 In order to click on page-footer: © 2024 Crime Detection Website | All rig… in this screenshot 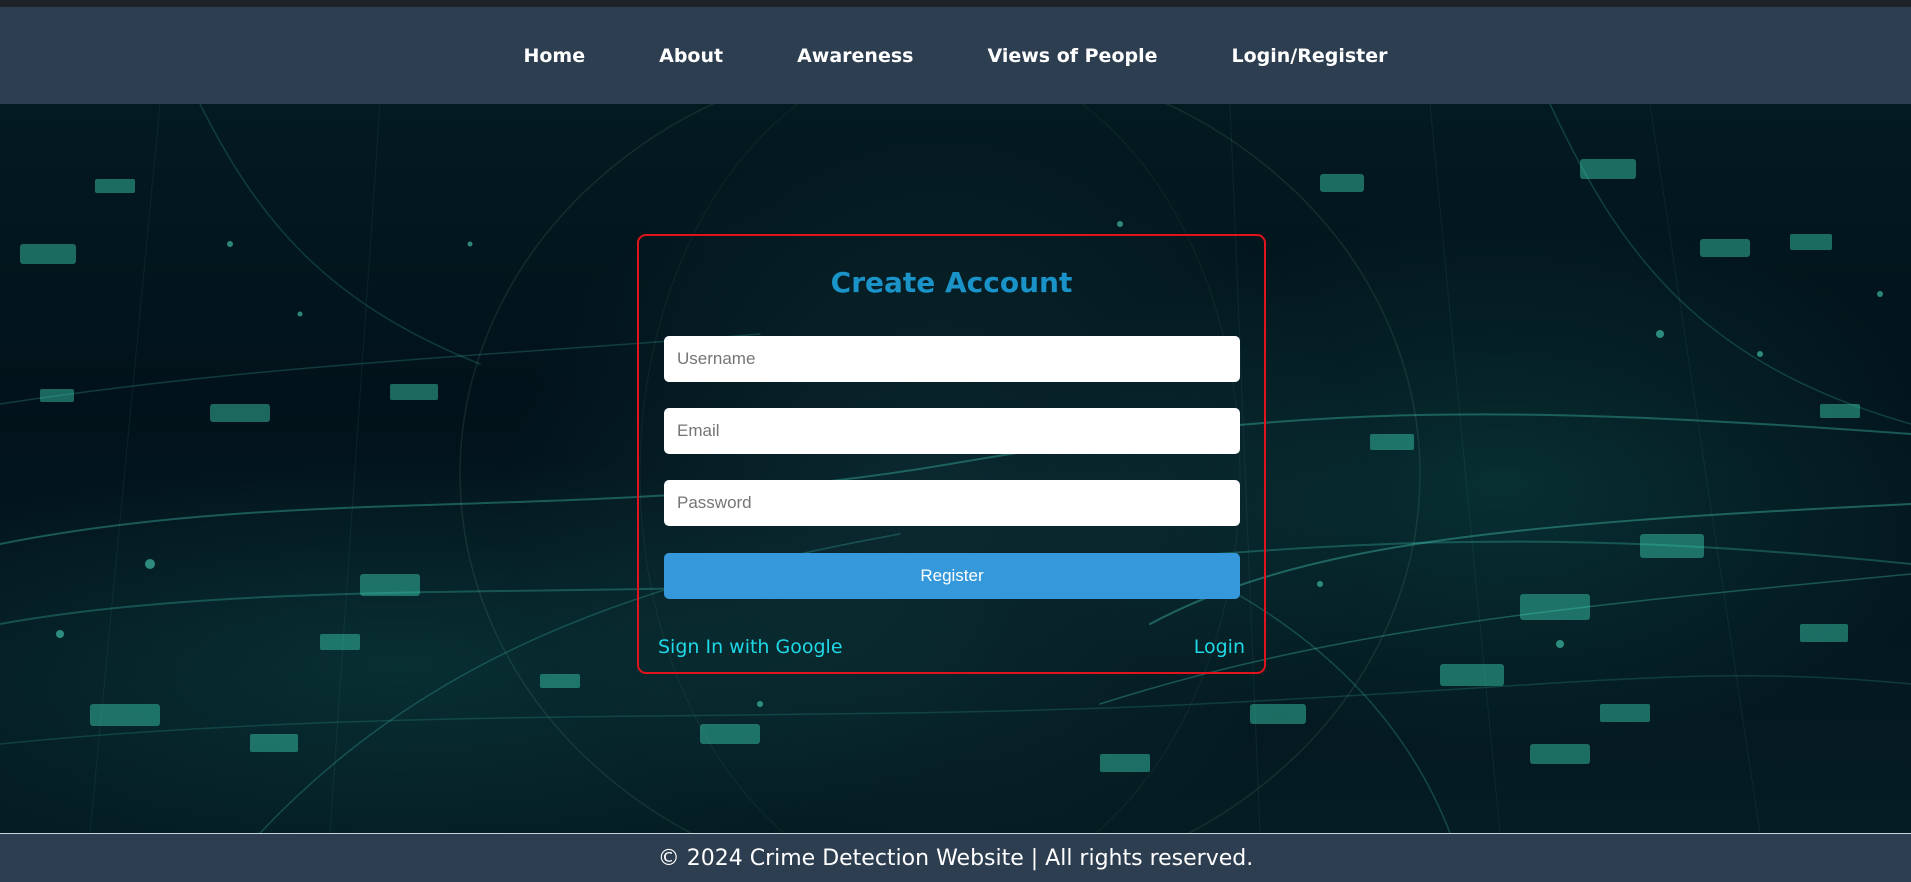, I will do `click(955, 857)`.